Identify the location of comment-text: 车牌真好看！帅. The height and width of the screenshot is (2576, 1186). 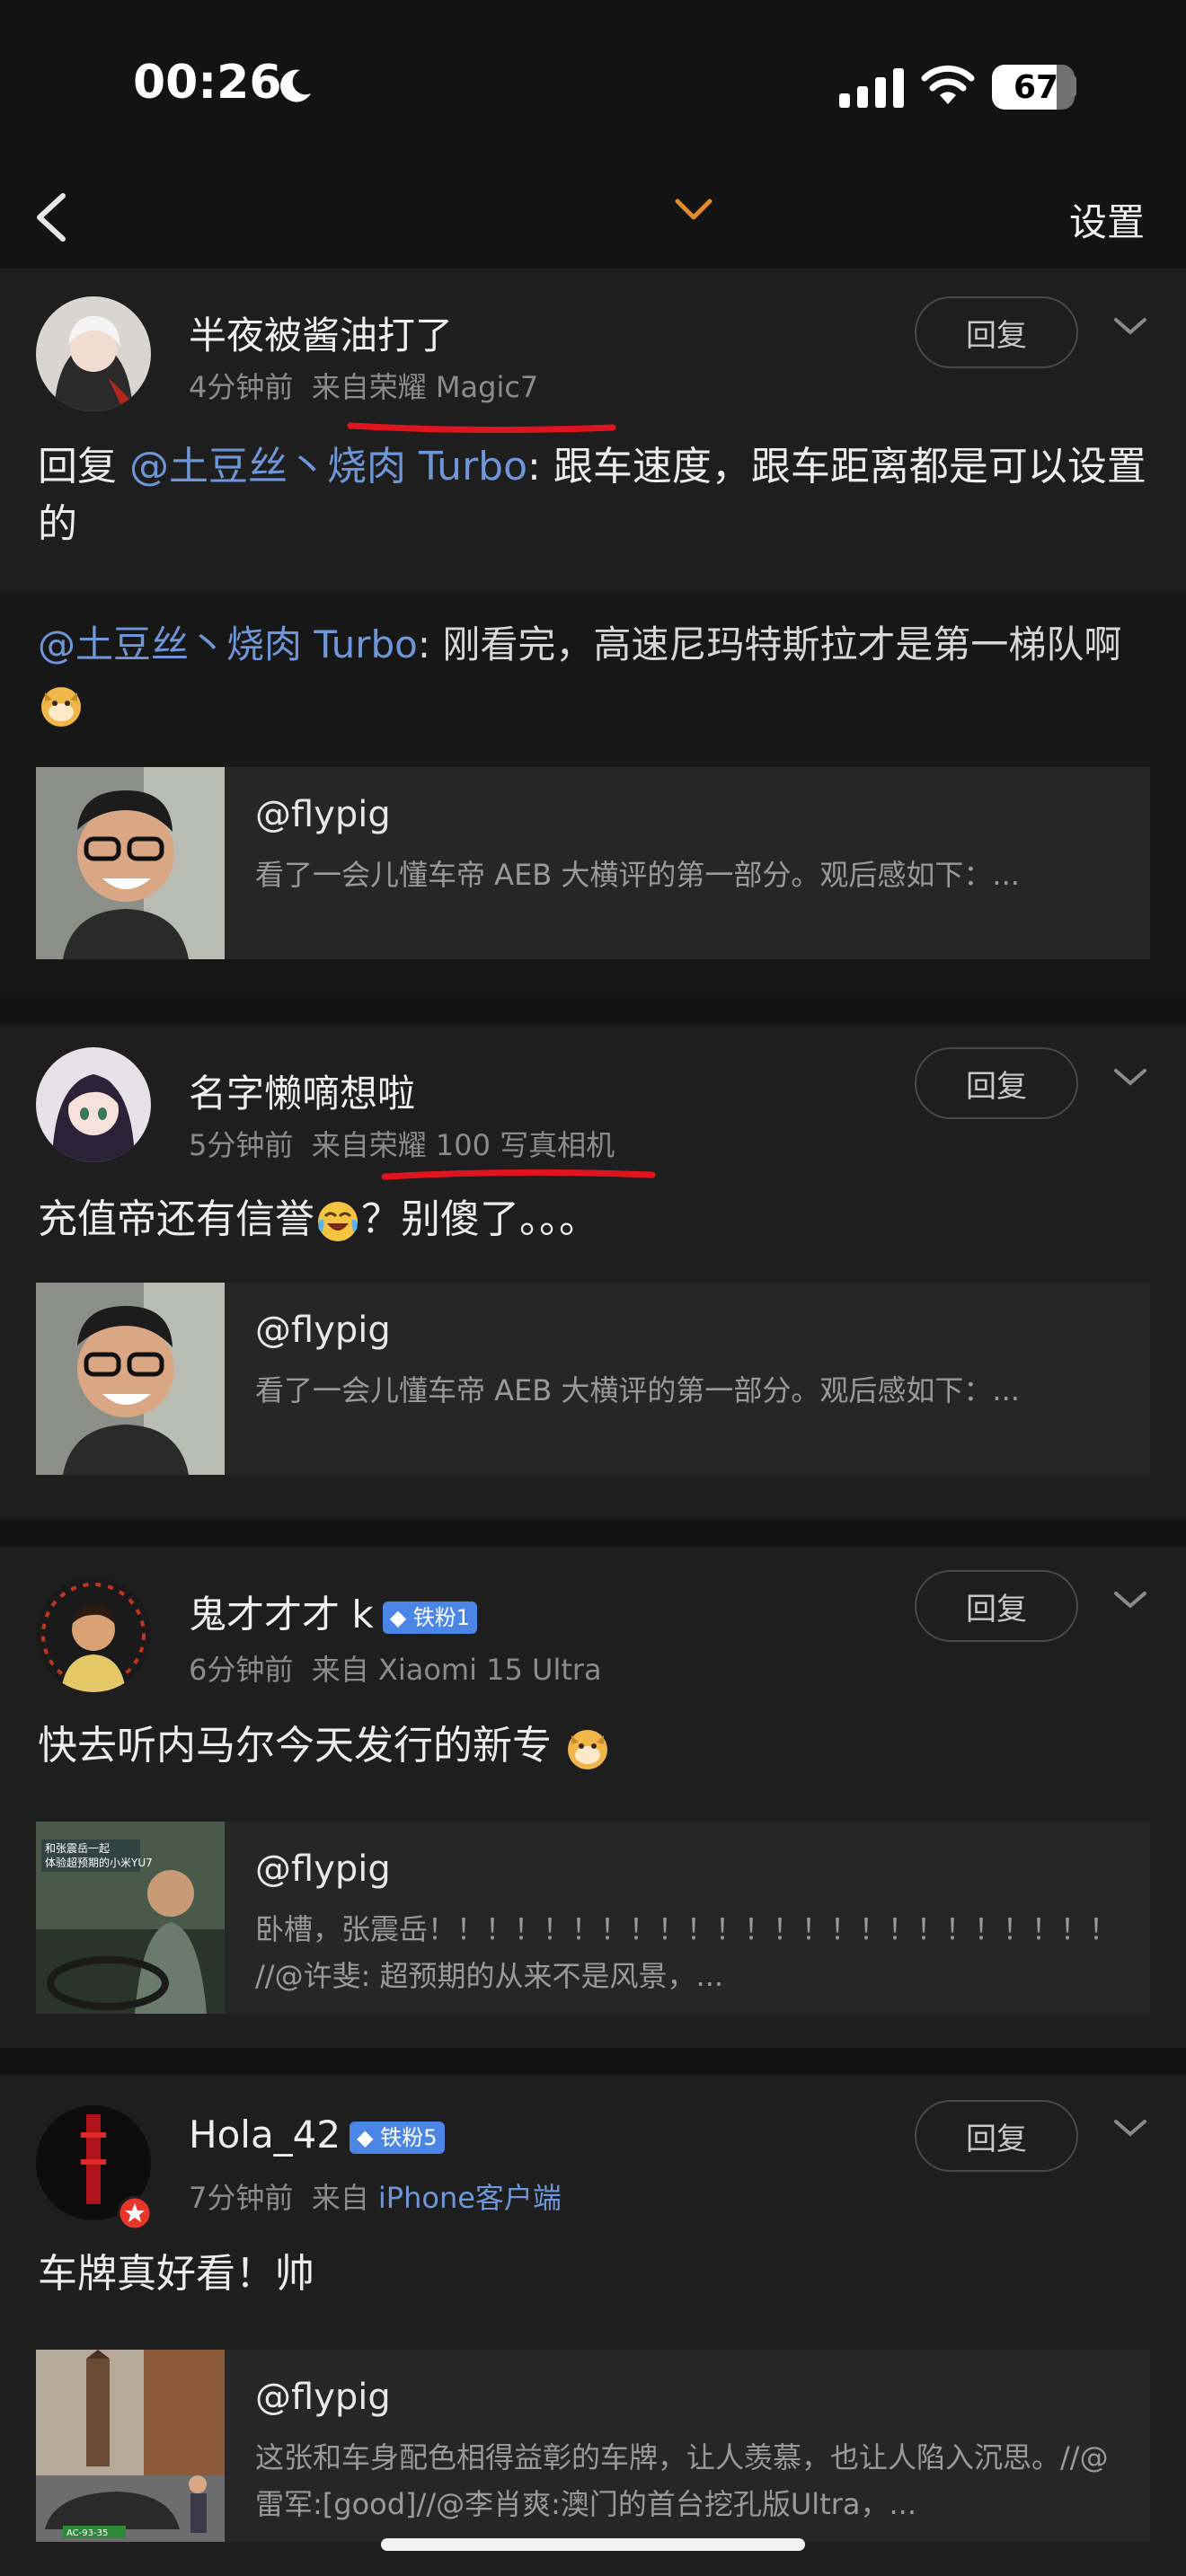
(595, 2274).